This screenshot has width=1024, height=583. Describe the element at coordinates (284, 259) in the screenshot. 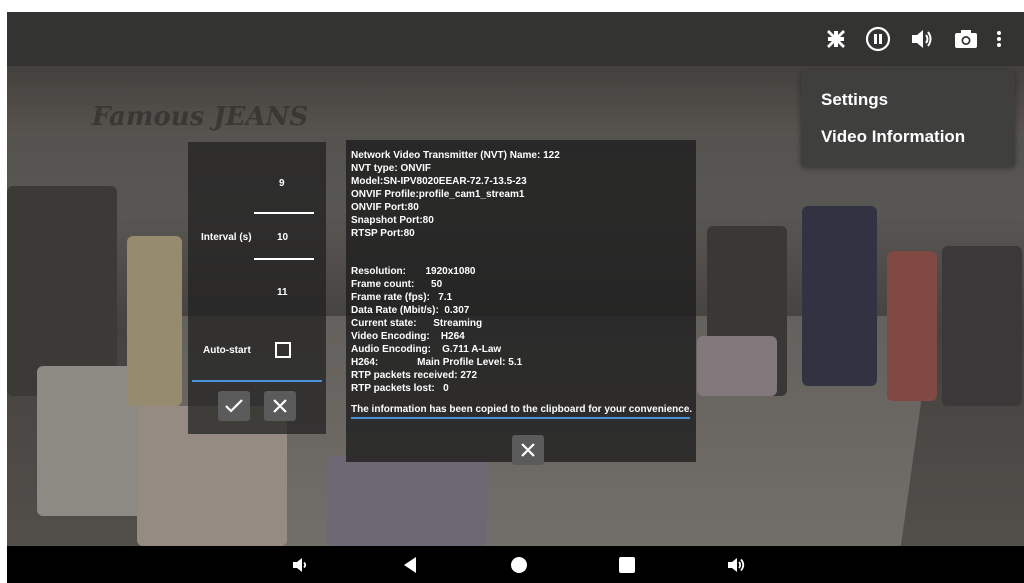

I see `picker-divider-bottom` at that location.